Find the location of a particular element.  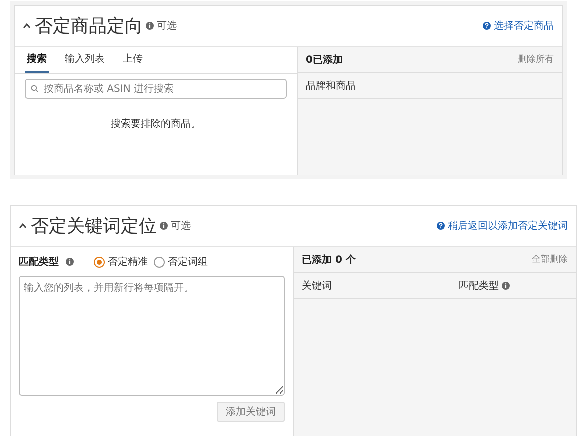

column-header: 品牌和商品 is located at coordinates (331, 86).